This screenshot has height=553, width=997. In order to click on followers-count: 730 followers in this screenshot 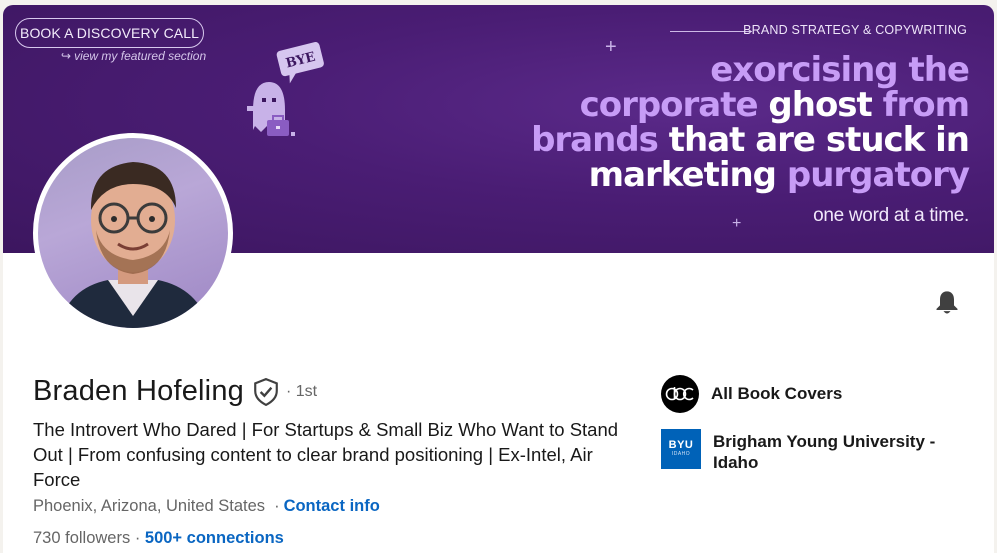, I will do `click(82, 538)`.